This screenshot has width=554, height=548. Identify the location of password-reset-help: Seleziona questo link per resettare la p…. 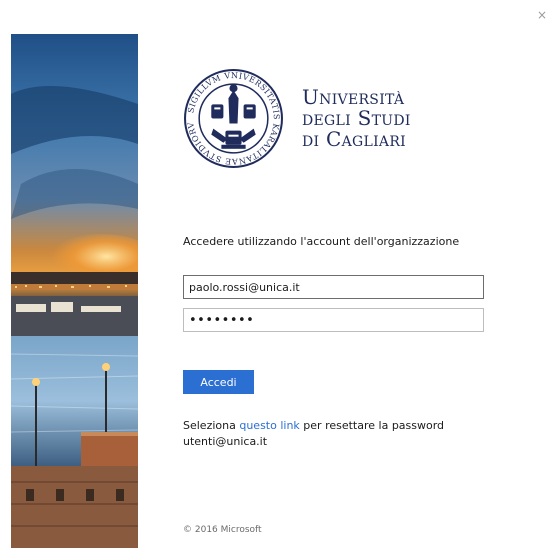
(313, 434).